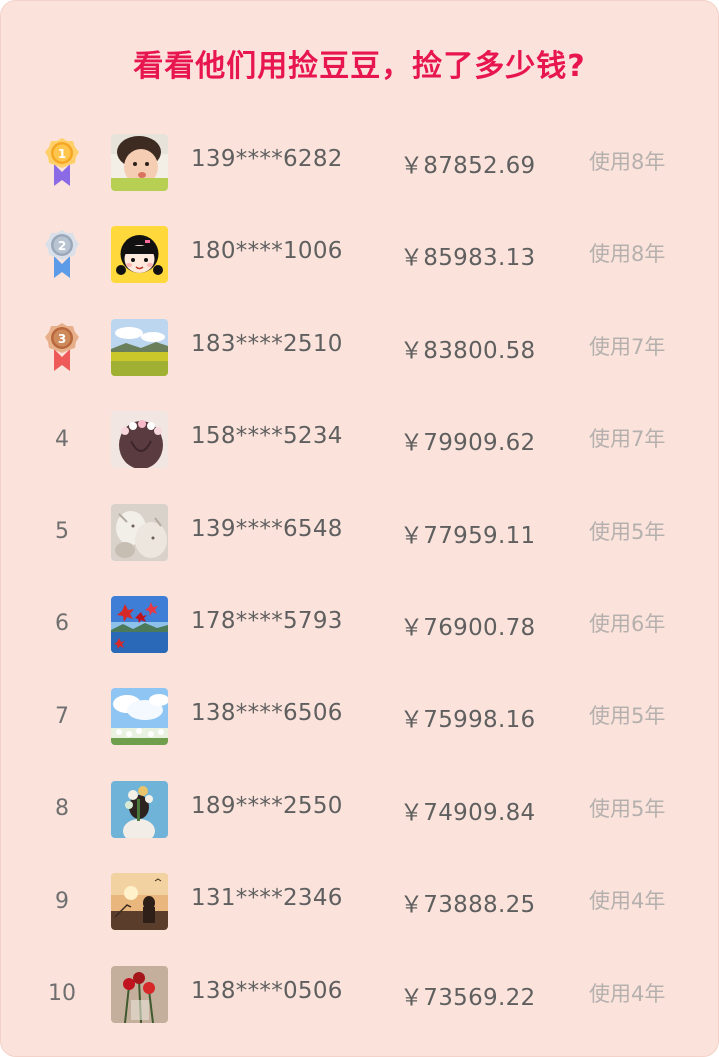 Image resolution: width=719 pixels, height=1057 pixels. Describe the element at coordinates (359, 254) in the screenshot. I see `leaderboard-row: 2 180****1006 ￥85983.13 使用8年` at that location.